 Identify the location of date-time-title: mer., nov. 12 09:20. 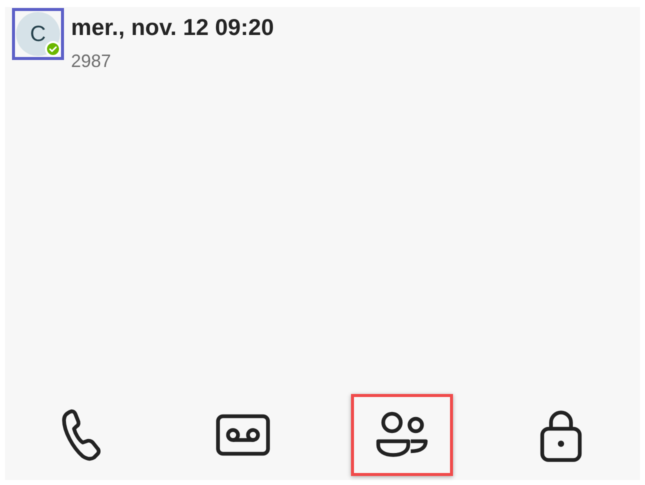
(172, 27).